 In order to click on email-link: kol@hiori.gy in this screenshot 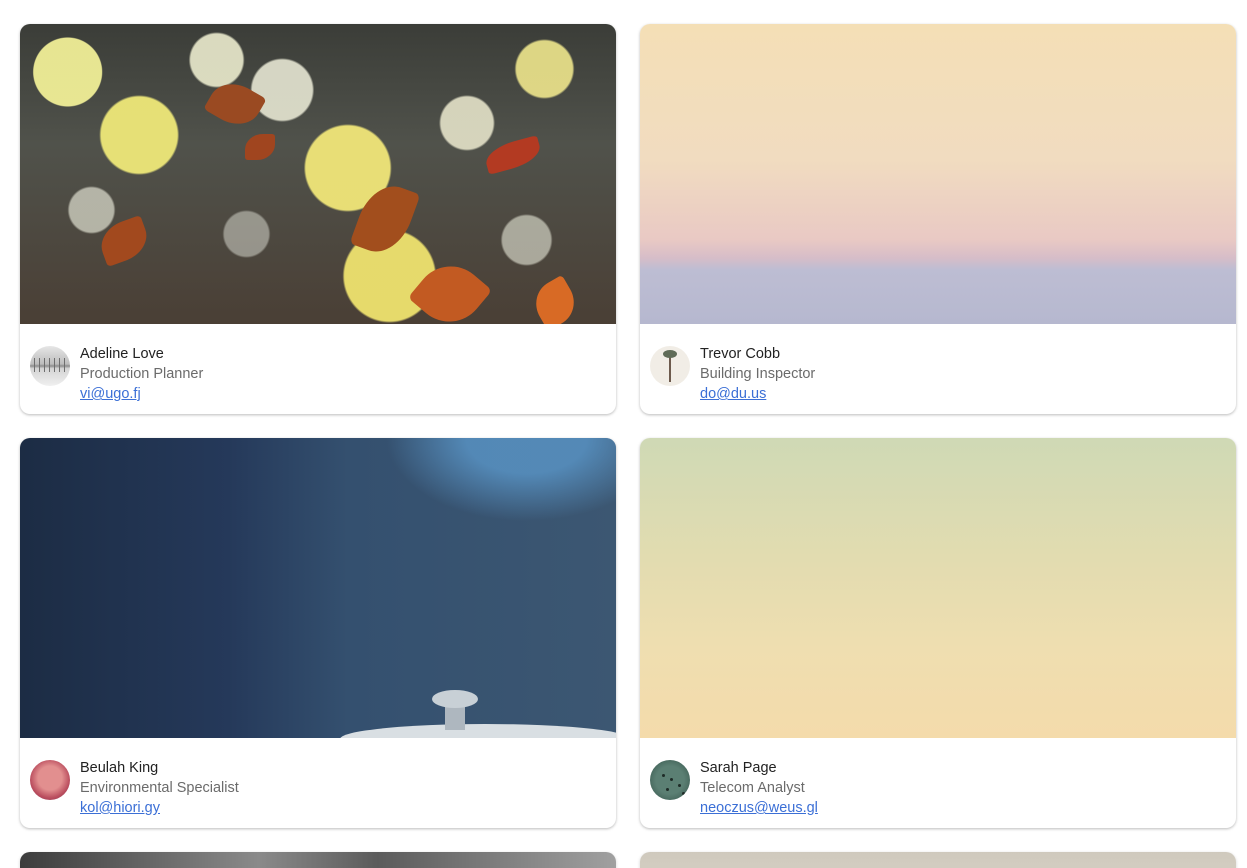, I will do `click(120, 808)`.